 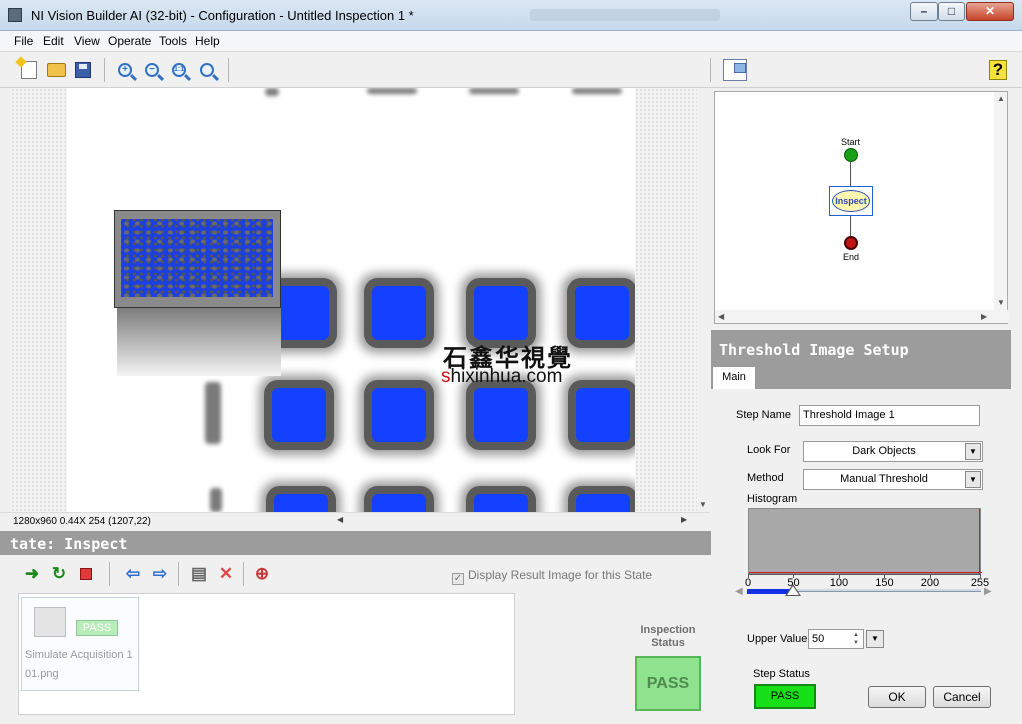 I want to click on run-loop-button: ↻, so click(x=59, y=574).